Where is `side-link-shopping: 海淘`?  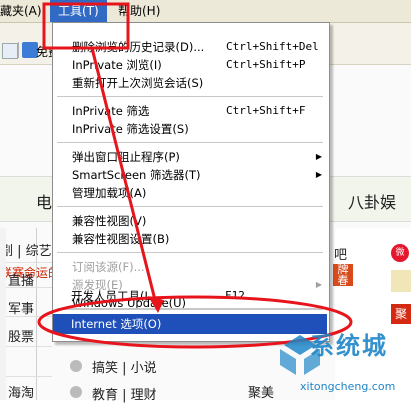 side-link-shopping: 海淘 is located at coordinates (21, 391).